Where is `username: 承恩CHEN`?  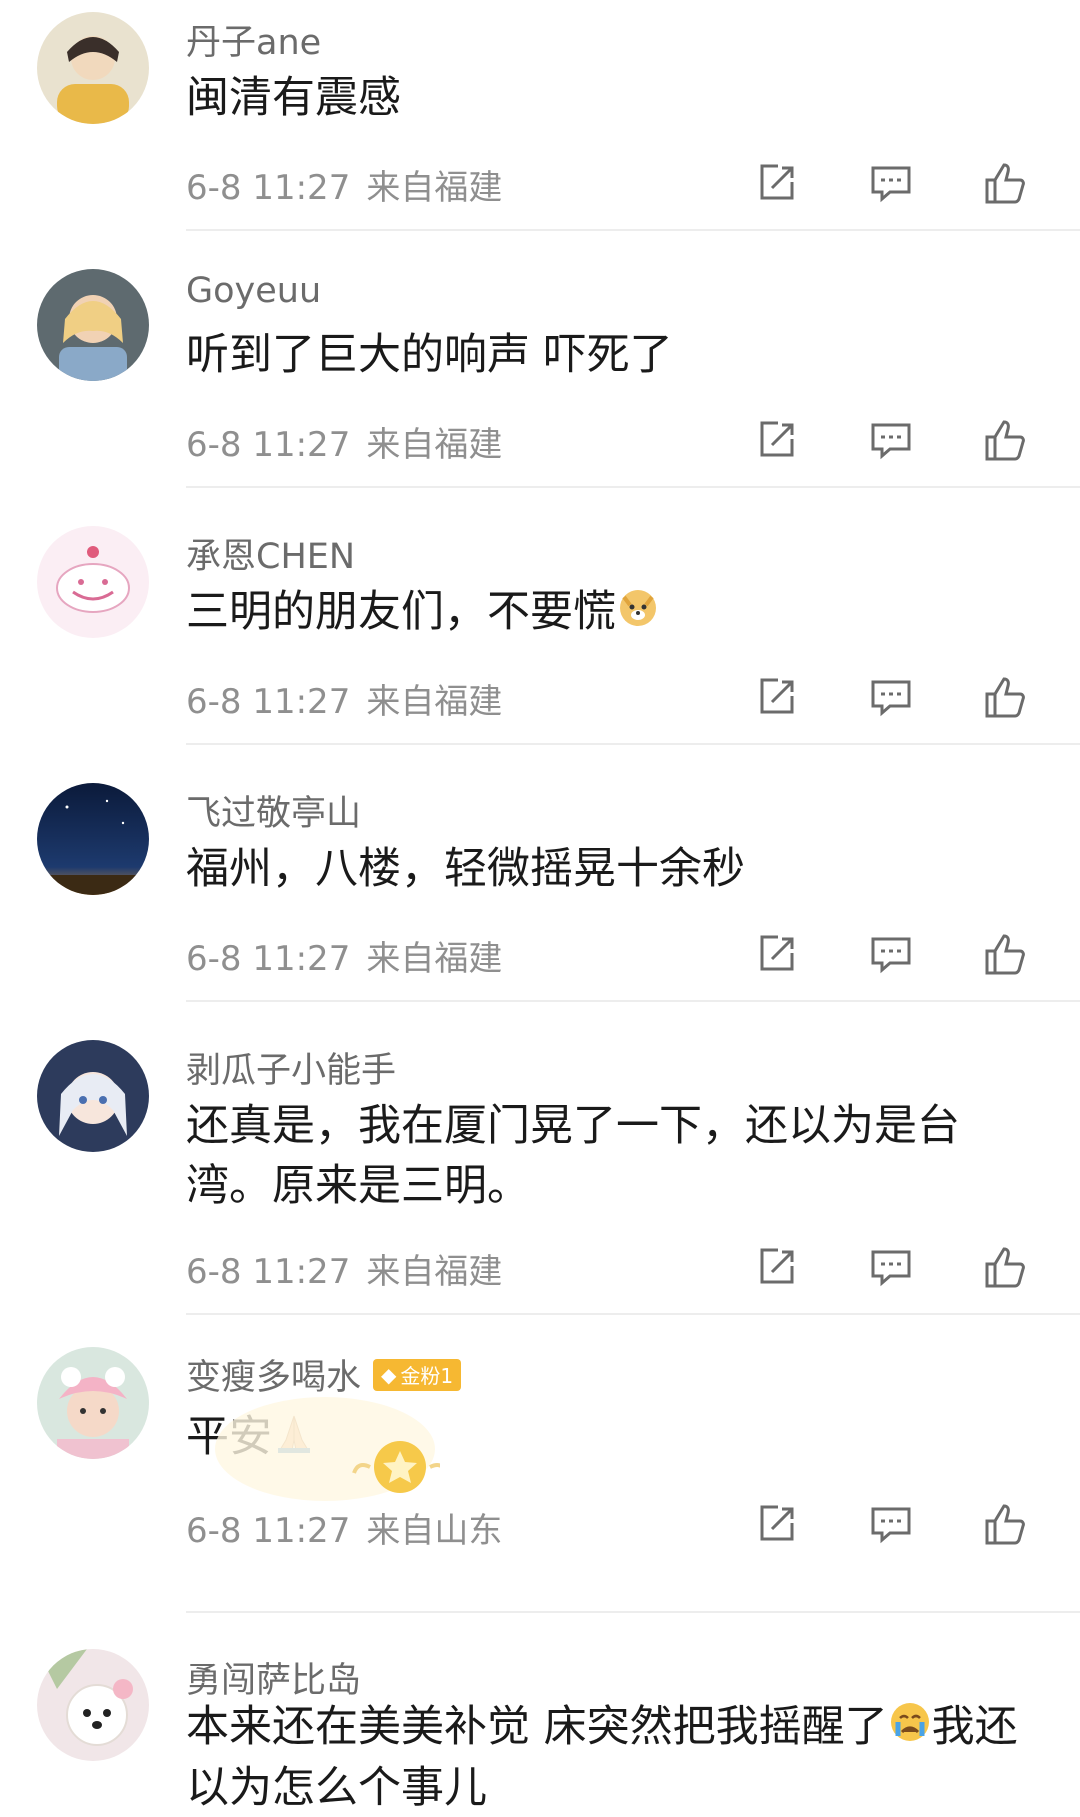
username: 承恩CHEN is located at coordinates (270, 553).